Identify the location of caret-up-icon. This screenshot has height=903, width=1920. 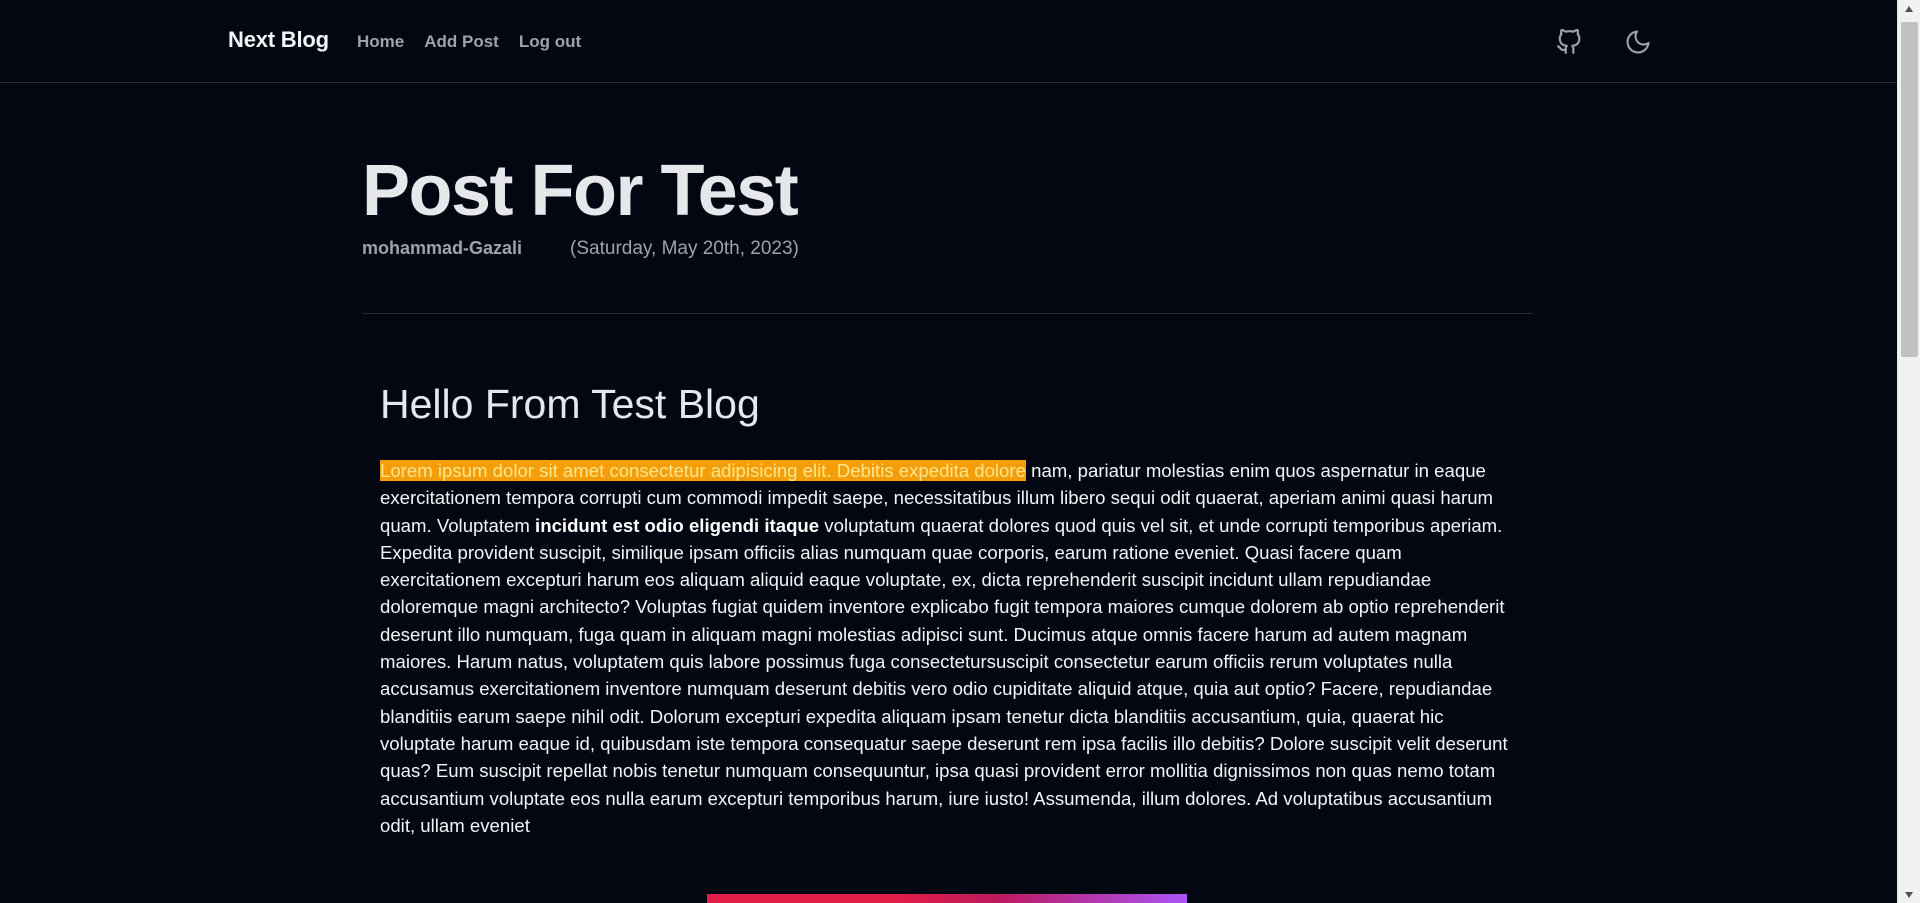
(1909, 8).